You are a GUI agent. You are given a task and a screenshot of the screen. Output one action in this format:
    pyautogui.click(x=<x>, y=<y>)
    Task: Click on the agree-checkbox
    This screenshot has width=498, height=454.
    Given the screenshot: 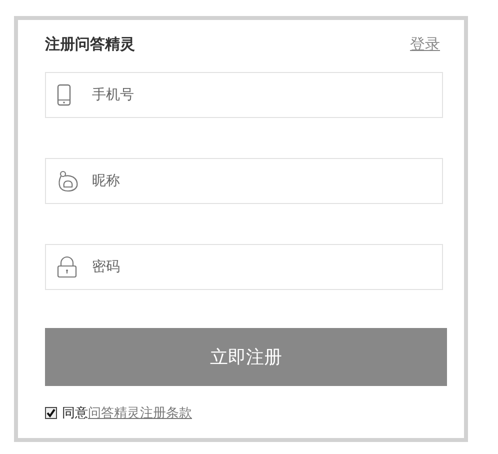 What is the action you would take?
    pyautogui.click(x=51, y=413)
    